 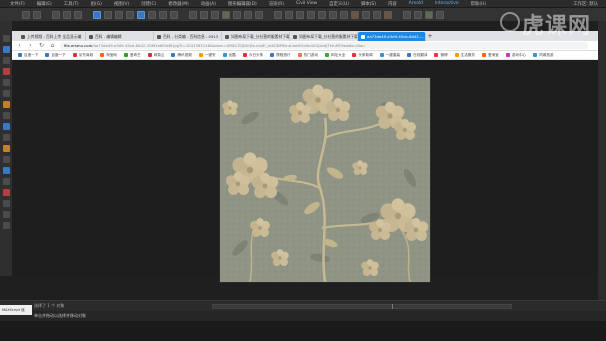 What do you see at coordinates (78, 14) in the screenshot?
I see `bind-space-warp-icon` at bounding box center [78, 14].